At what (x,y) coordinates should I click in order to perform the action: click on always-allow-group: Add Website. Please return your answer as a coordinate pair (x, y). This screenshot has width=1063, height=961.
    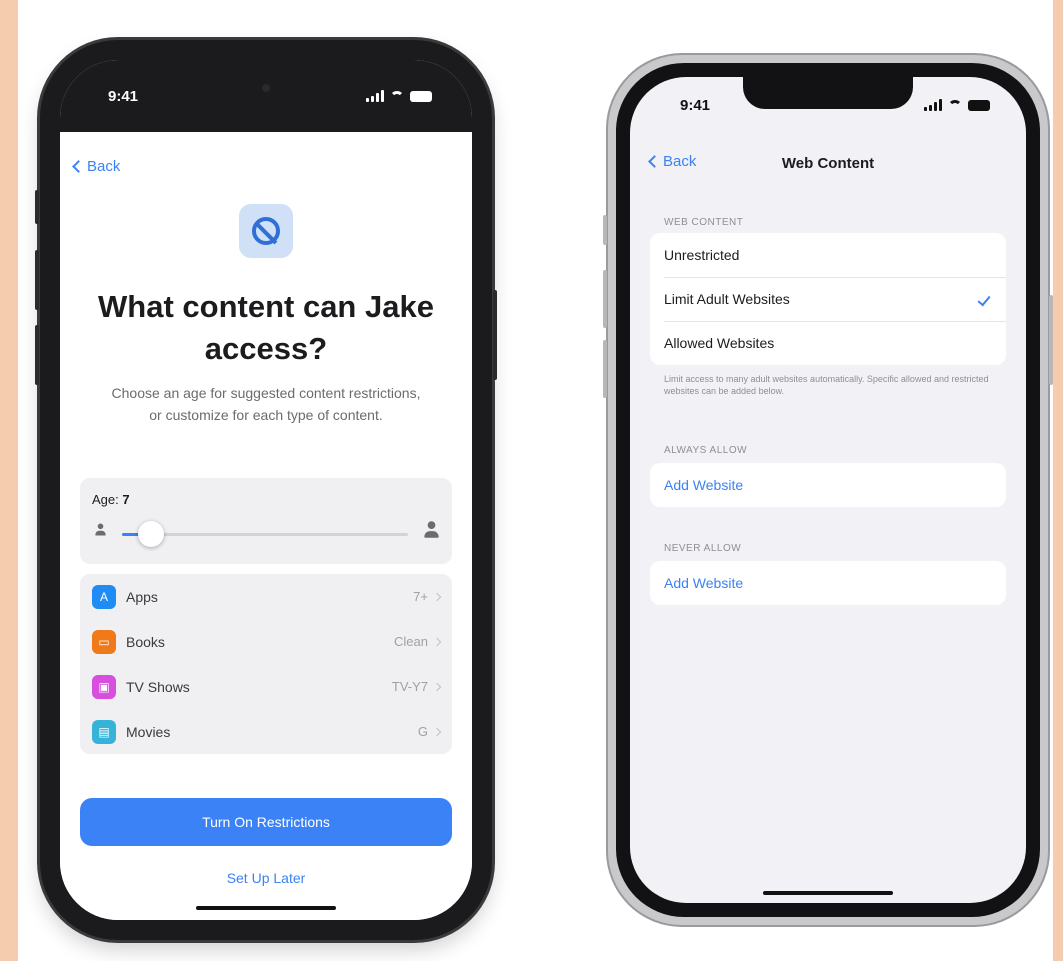
    Looking at the image, I should click on (828, 485).